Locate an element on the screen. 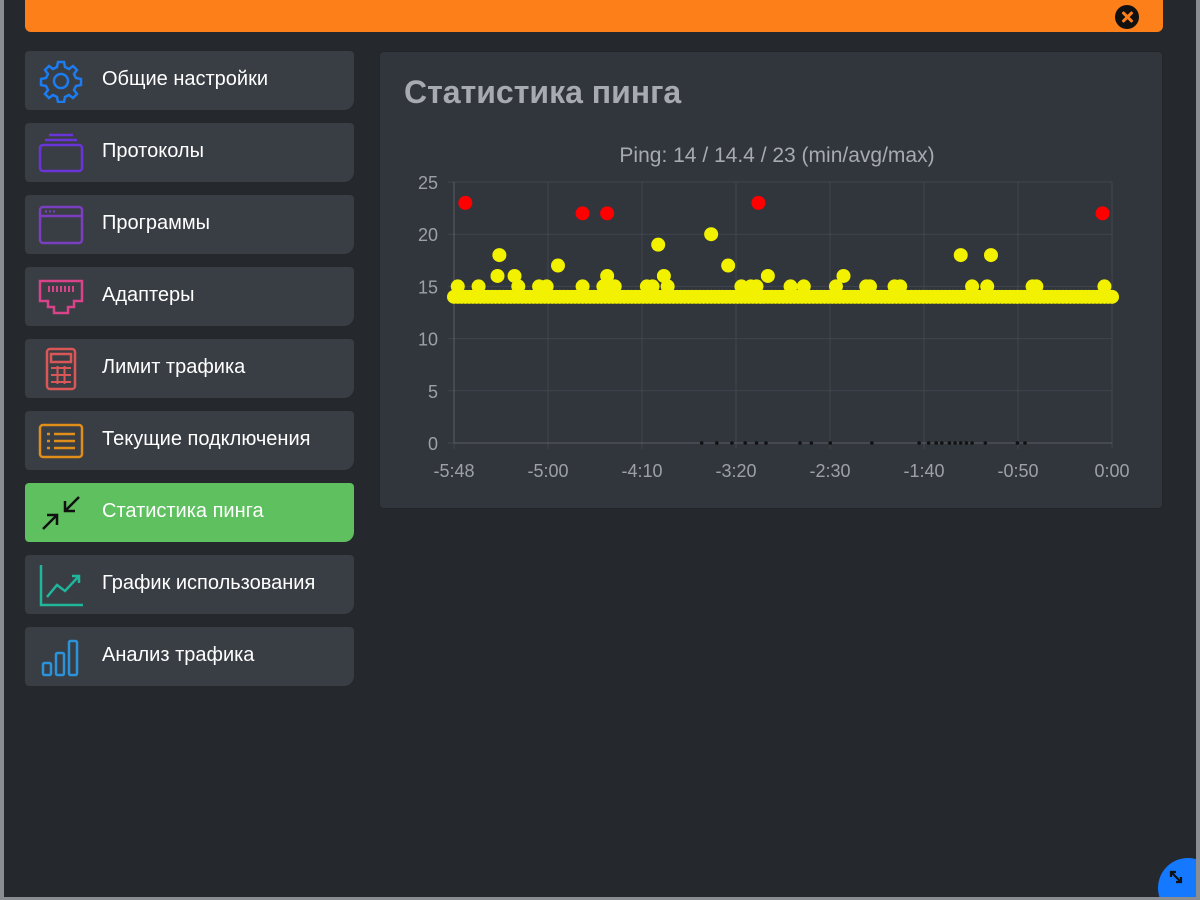 The image size is (1200, 900). sidebar-item-protocols: Протоколы is located at coordinates (189, 152).